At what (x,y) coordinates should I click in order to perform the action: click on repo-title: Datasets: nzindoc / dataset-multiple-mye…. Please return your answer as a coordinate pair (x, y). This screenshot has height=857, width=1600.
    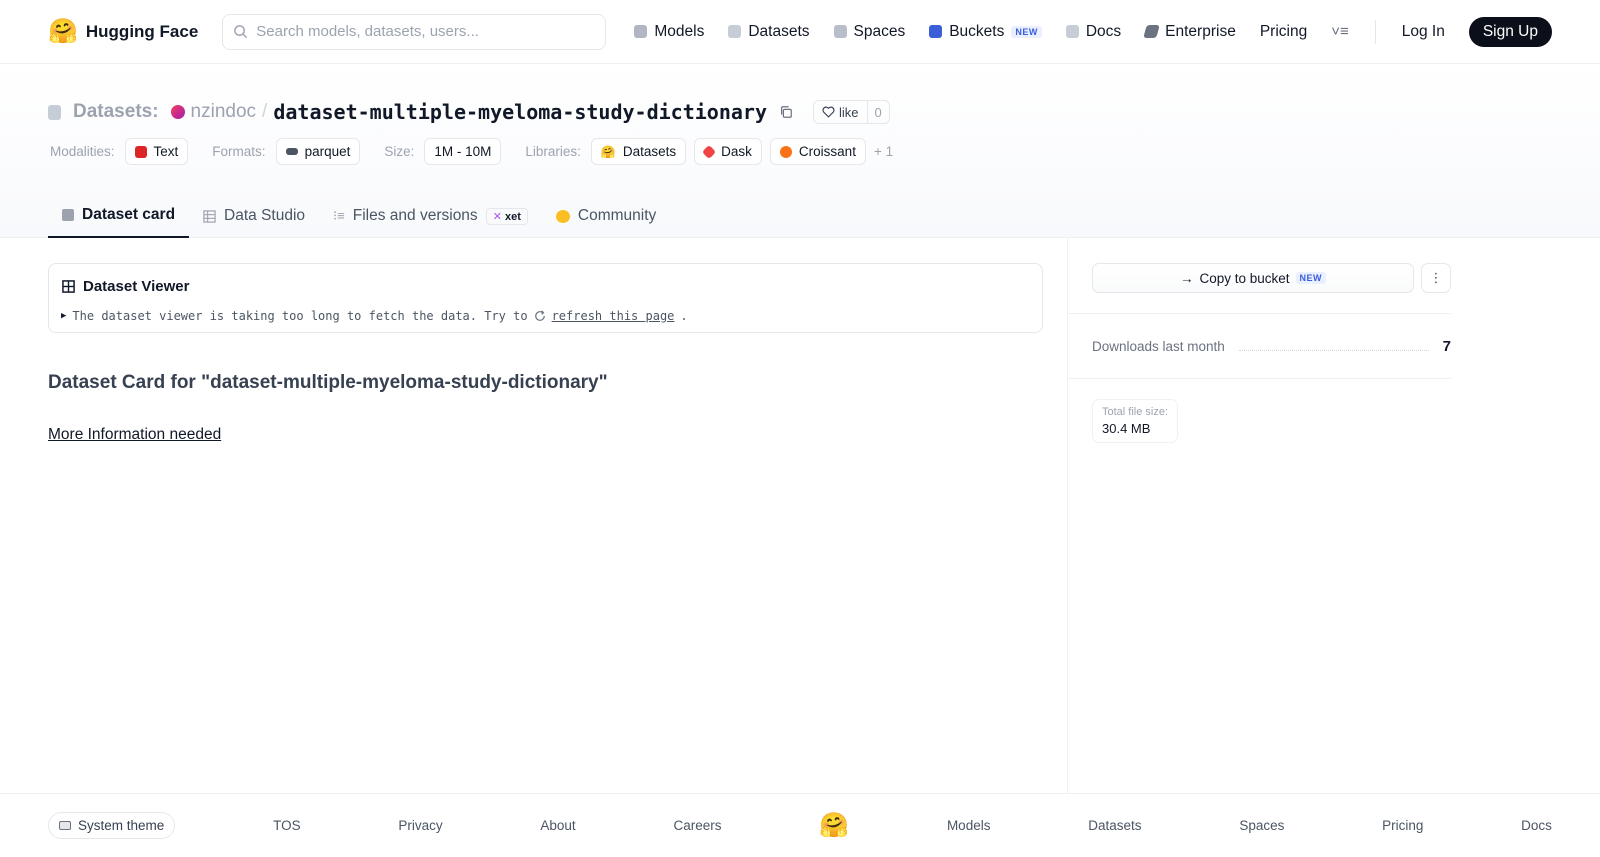
    Looking at the image, I should click on (469, 112).